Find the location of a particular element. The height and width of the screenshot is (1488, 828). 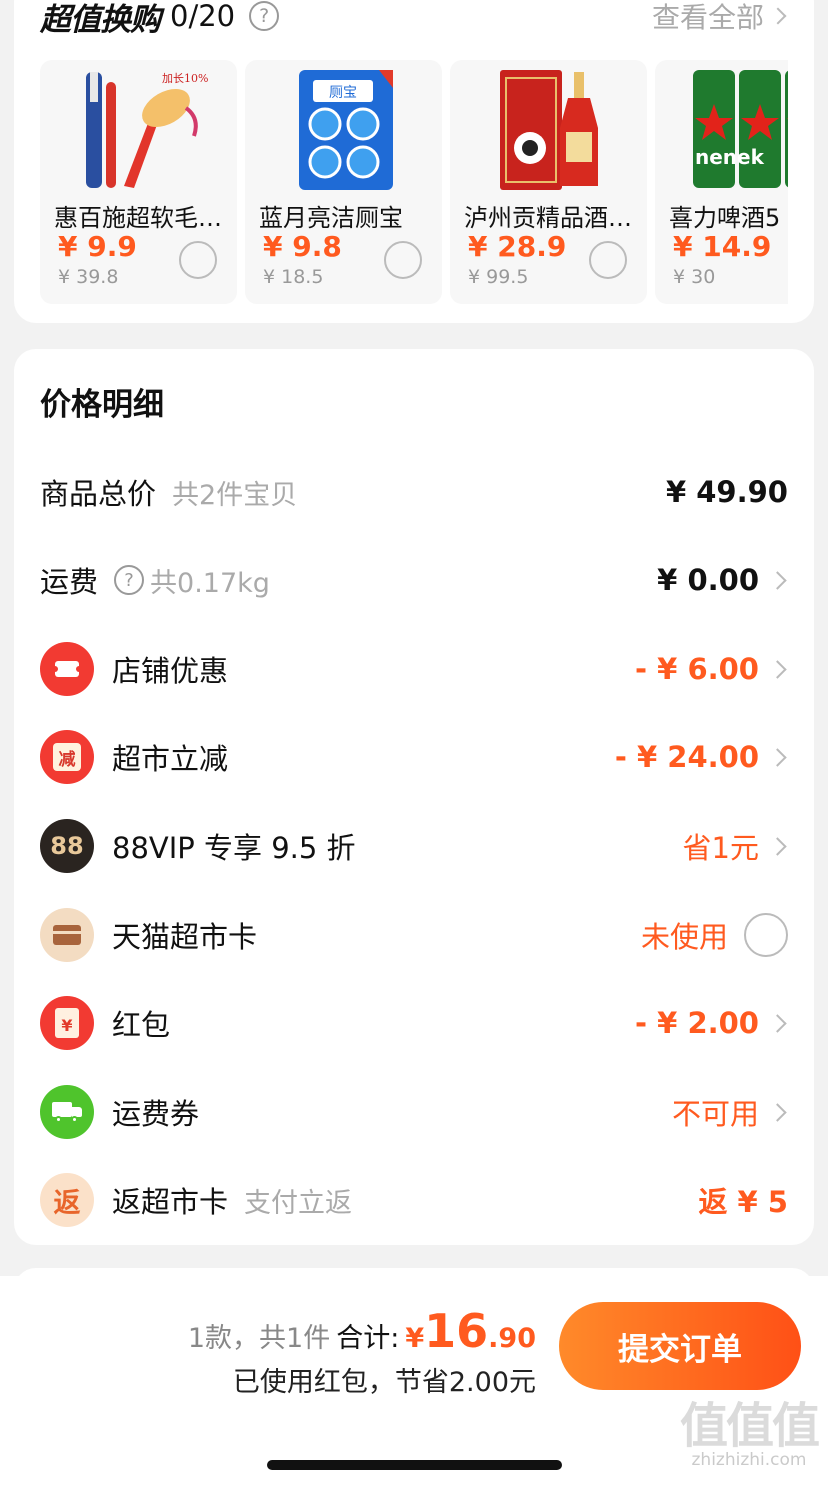

supermarket-card-radio is located at coordinates (766, 935).